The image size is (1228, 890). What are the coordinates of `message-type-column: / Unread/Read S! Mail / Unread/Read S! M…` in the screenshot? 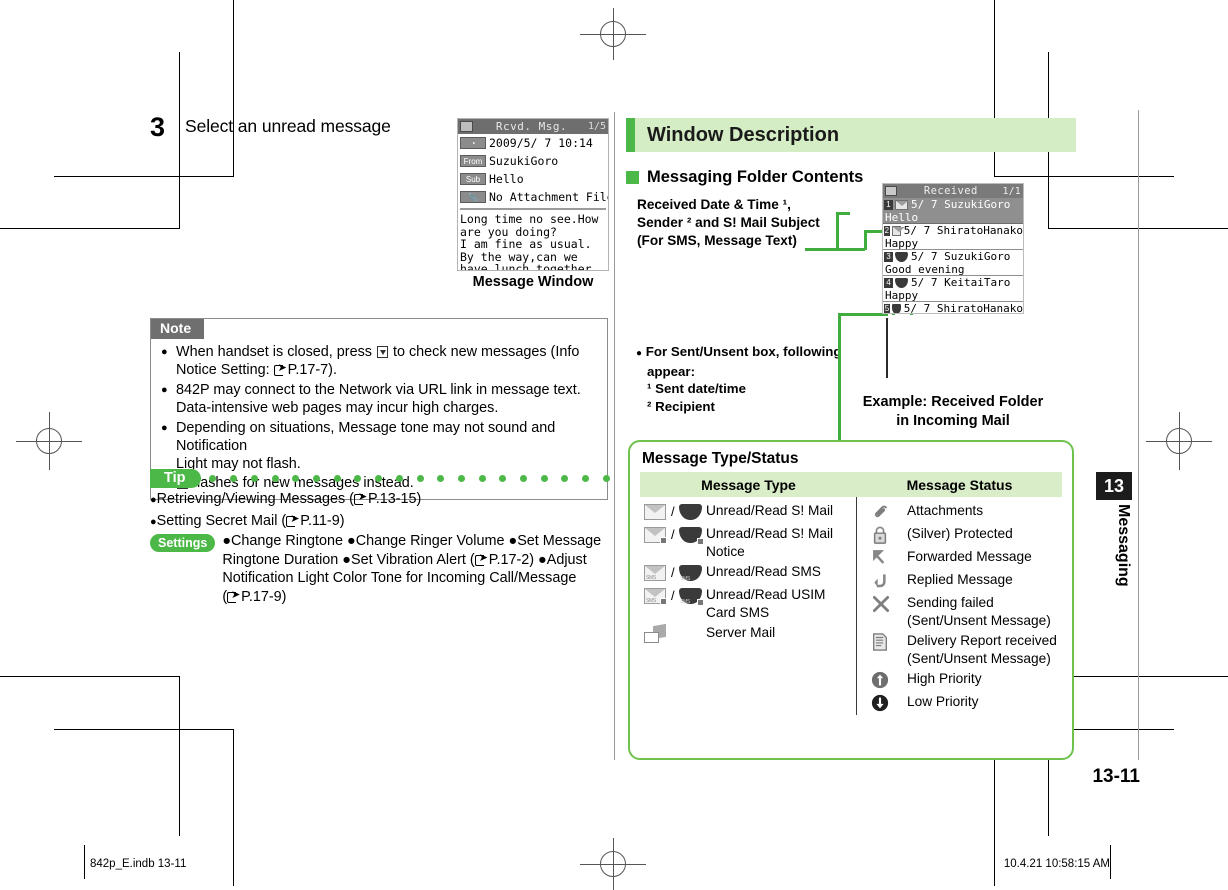 It's located at (748, 606).